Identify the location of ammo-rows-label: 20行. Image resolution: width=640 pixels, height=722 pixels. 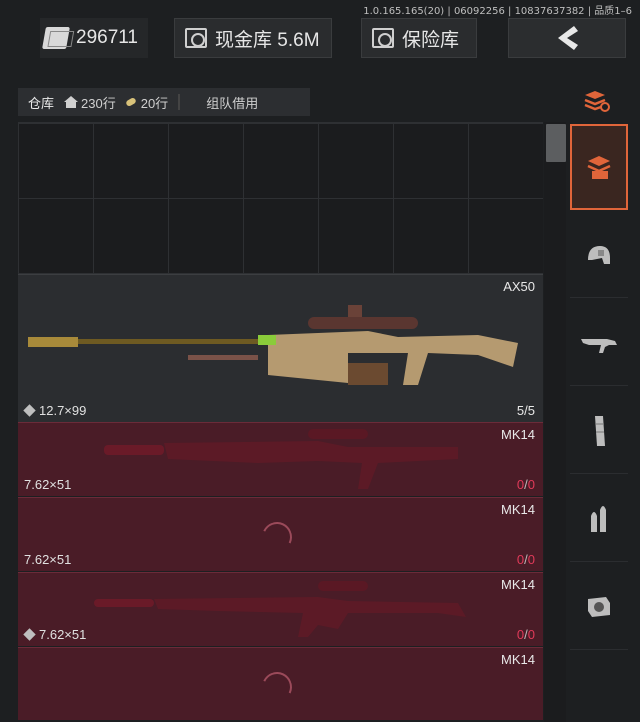
(154, 103).